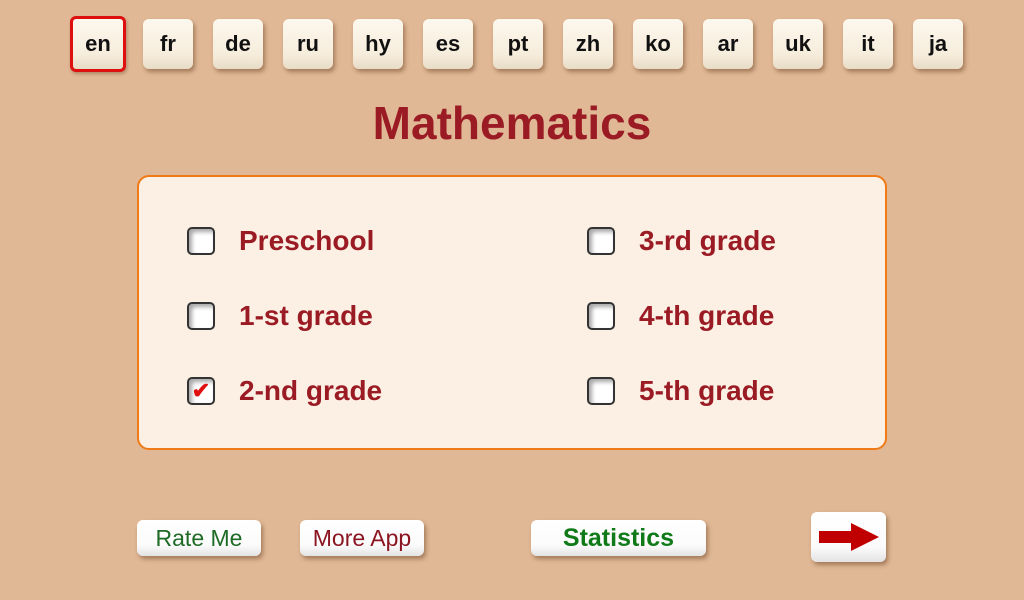 The height and width of the screenshot is (600, 1024). What do you see at coordinates (707, 390) in the screenshot?
I see `grade-label: 5-th grade` at bounding box center [707, 390].